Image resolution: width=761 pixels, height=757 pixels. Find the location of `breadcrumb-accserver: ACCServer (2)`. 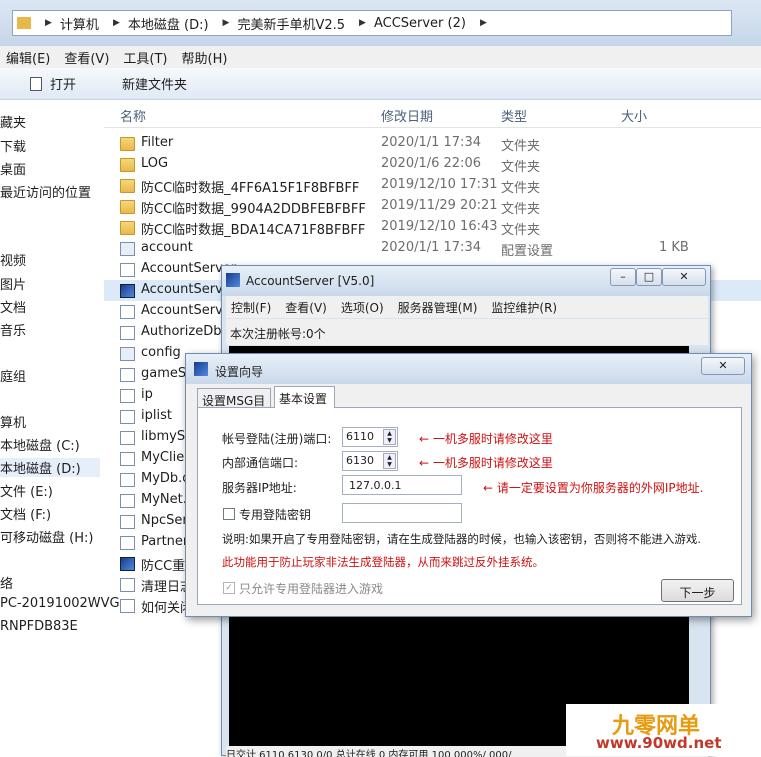

breadcrumb-accserver: ACCServer (2) is located at coordinates (420, 23).